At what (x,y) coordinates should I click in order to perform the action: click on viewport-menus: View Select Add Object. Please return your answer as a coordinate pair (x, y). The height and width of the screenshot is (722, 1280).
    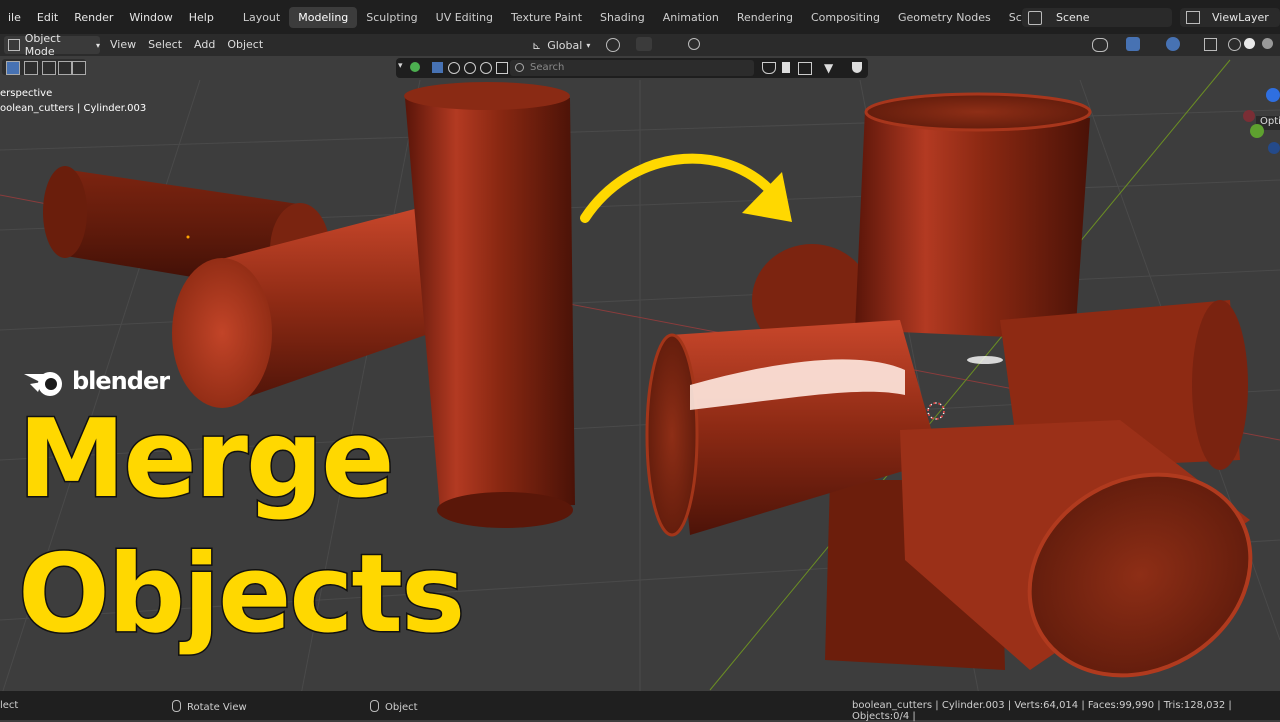
    Looking at the image, I should click on (186, 44).